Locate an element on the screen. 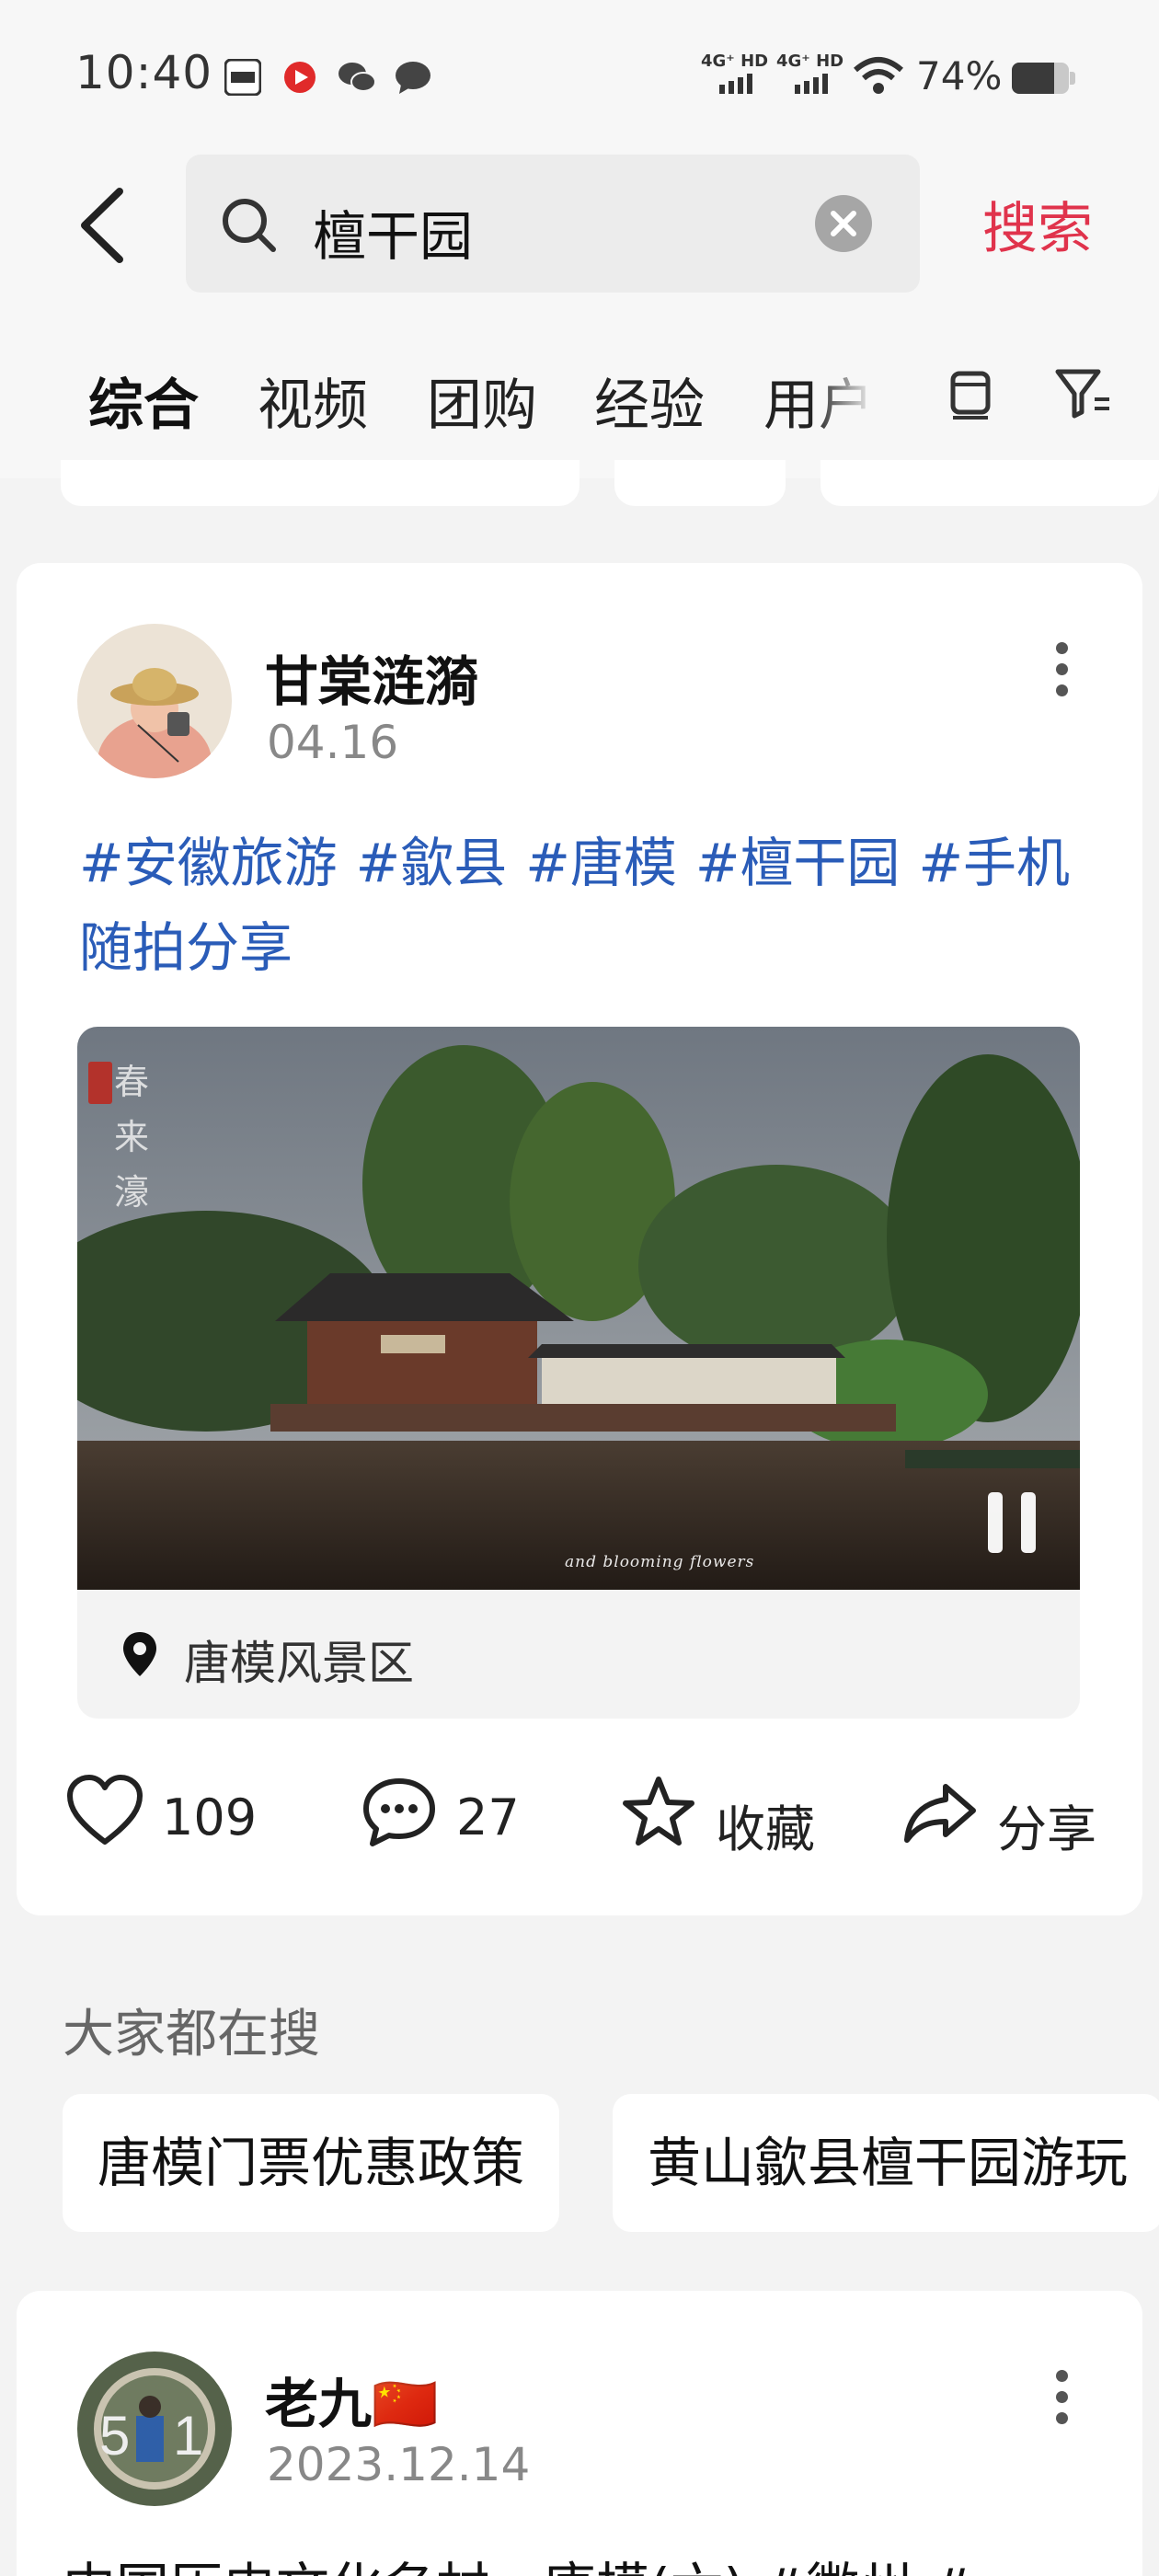  video-overlay-text: 春来濠 is located at coordinates (132, 1137).